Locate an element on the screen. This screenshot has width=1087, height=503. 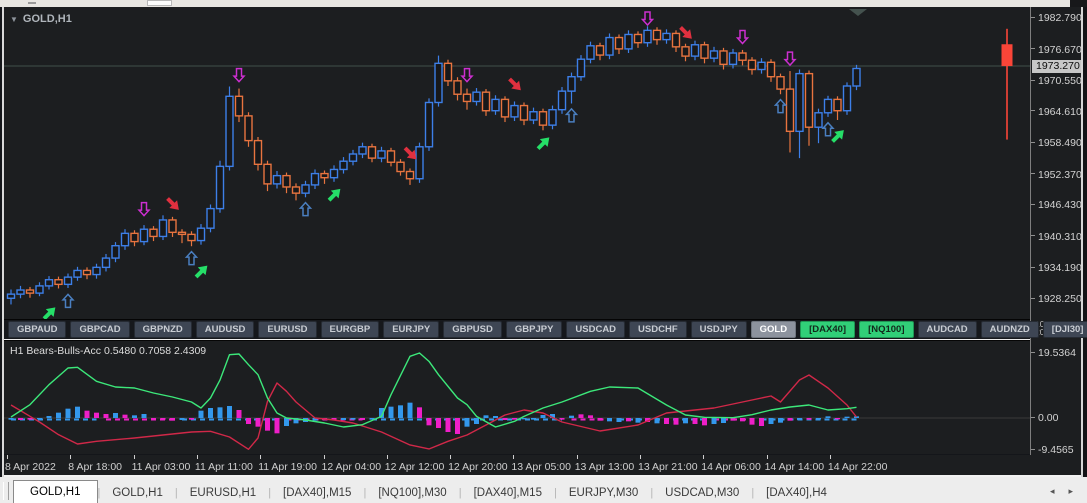
symbol-button-gbpaud: GBPAUD is located at coordinates (37, 329).